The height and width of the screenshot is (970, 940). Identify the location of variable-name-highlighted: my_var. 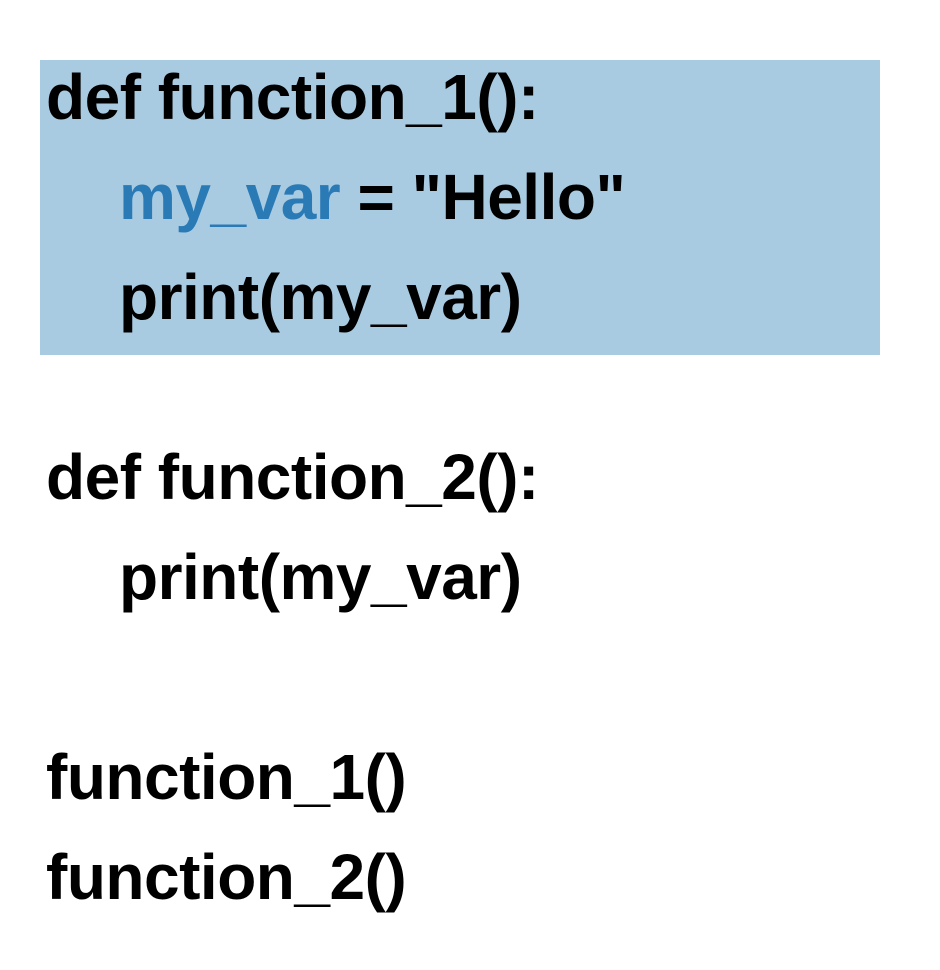
(230, 197).